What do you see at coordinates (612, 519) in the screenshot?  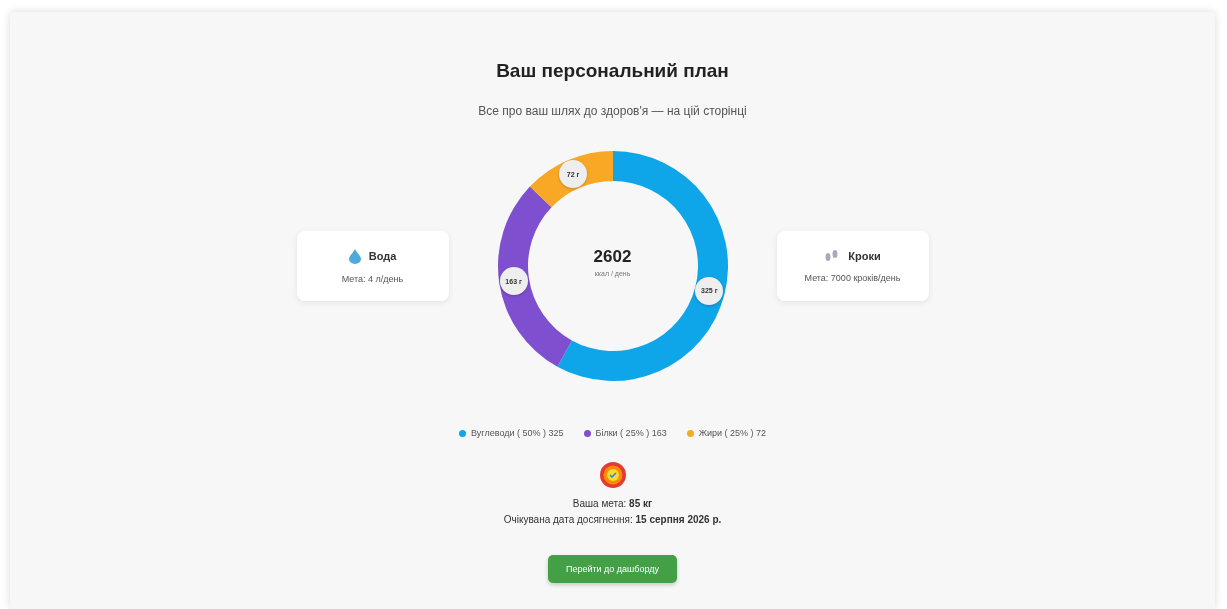 I see `date-text: Очікувана дата досягнення: 15 серпня 2026 р.` at bounding box center [612, 519].